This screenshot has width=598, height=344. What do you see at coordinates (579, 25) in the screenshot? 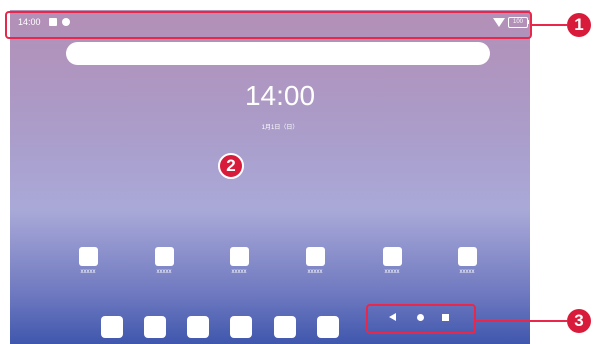
I see `callout-badge-1: 1` at bounding box center [579, 25].